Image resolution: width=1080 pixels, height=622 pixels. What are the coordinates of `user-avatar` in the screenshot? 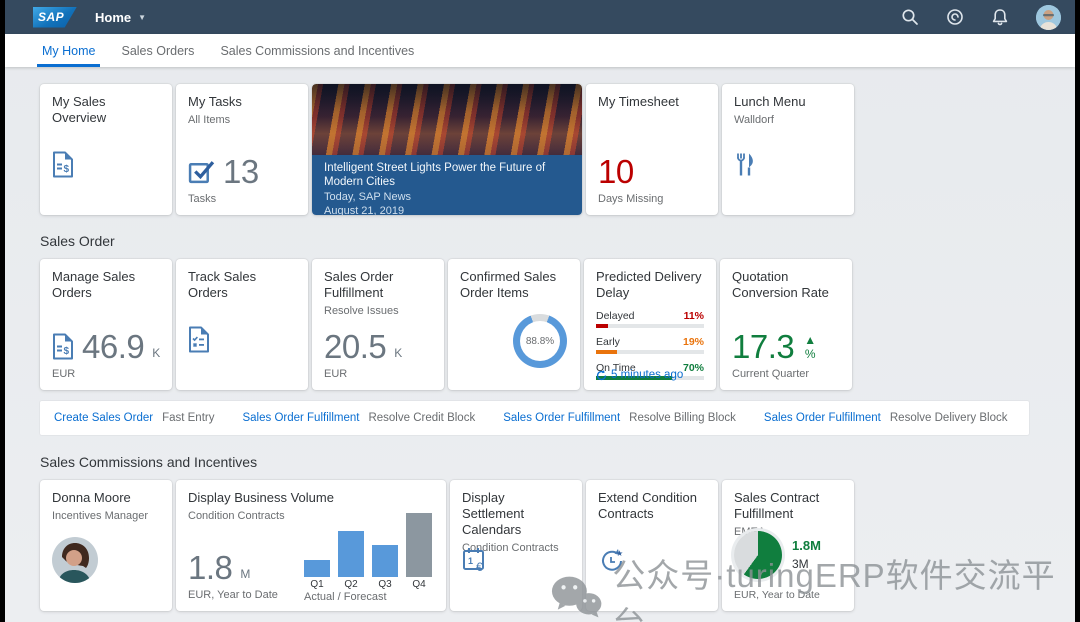 It's located at (1048, 17).